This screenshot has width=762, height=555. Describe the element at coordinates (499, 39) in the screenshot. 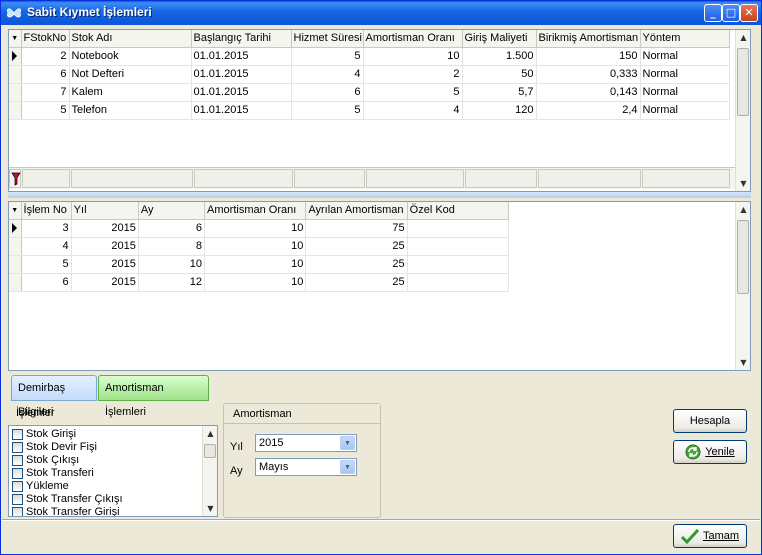

I see `column-header: Giriş Maliyeti` at that location.